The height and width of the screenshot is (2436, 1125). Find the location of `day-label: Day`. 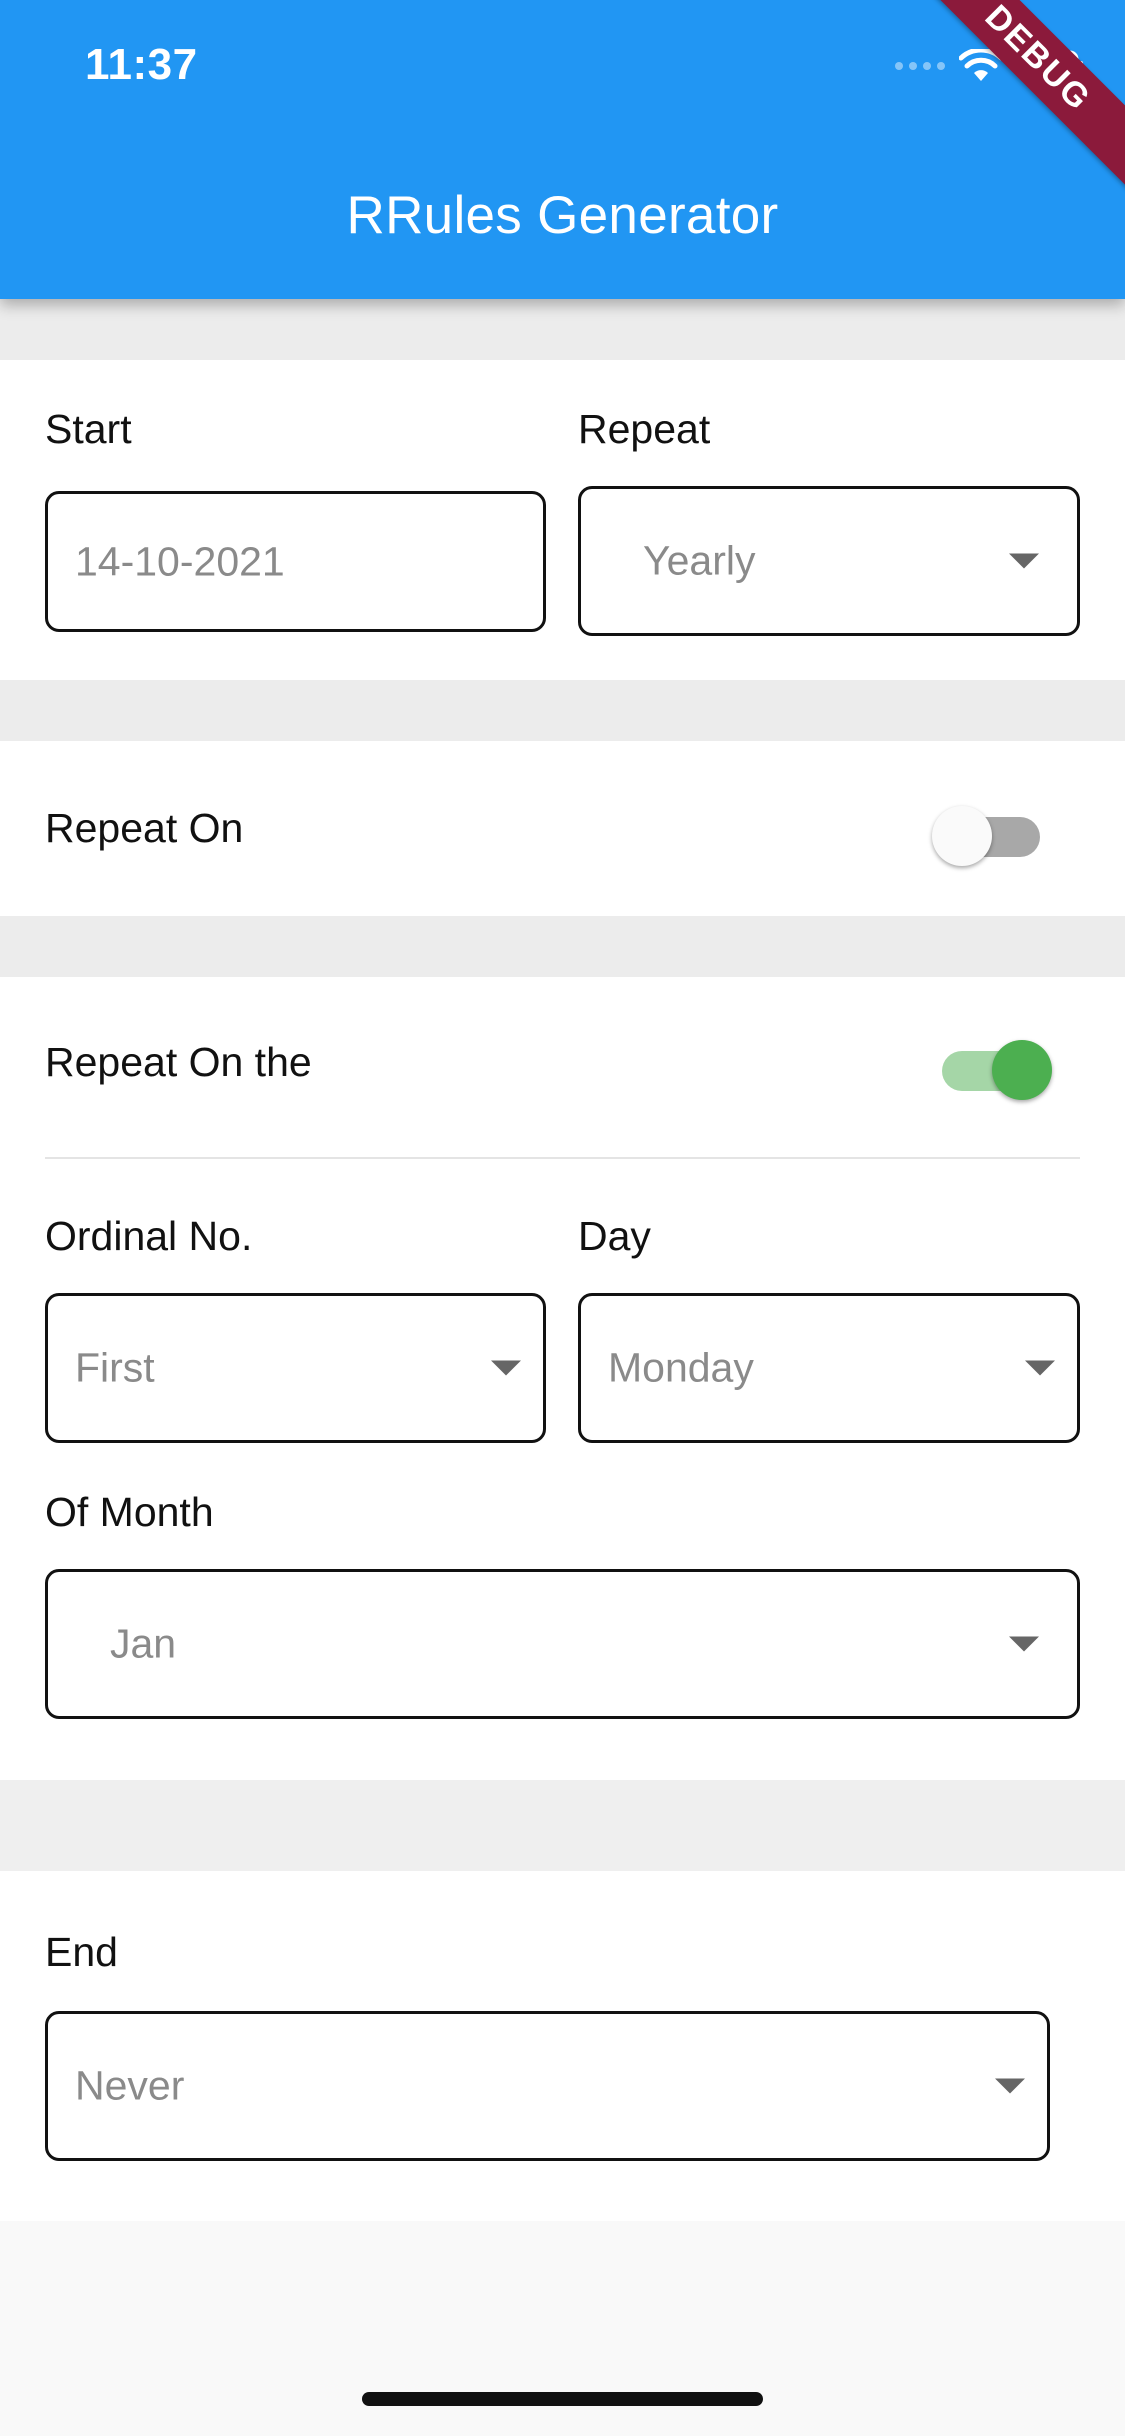

day-label: Day is located at coordinates (614, 1236).